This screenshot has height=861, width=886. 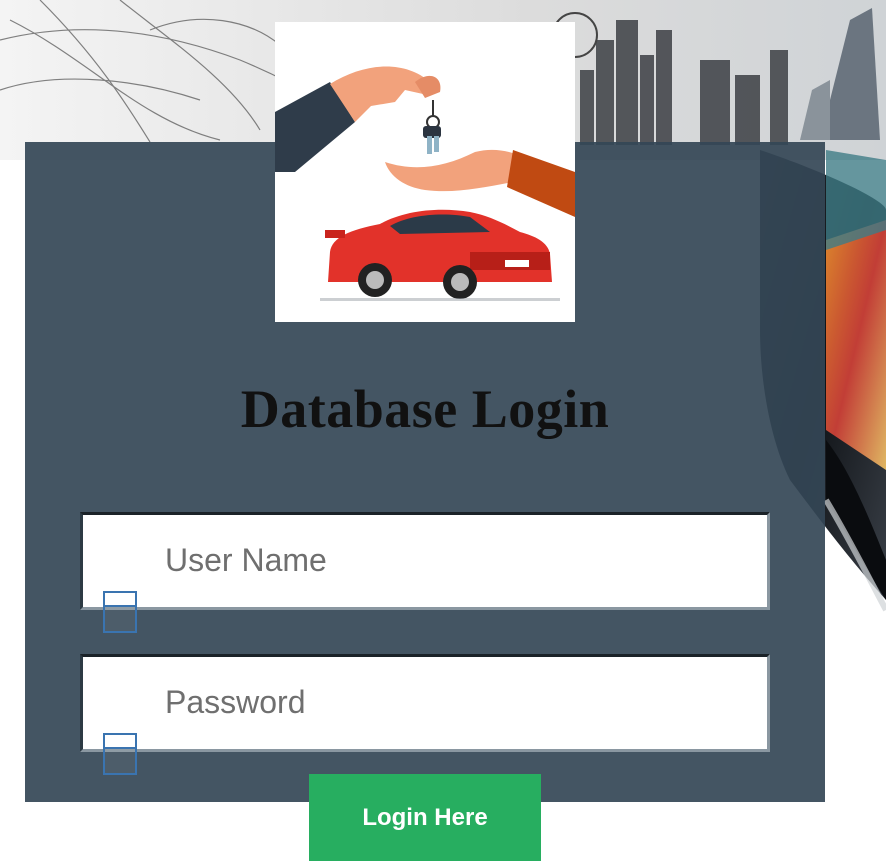 I want to click on username-input, so click(x=460, y=560).